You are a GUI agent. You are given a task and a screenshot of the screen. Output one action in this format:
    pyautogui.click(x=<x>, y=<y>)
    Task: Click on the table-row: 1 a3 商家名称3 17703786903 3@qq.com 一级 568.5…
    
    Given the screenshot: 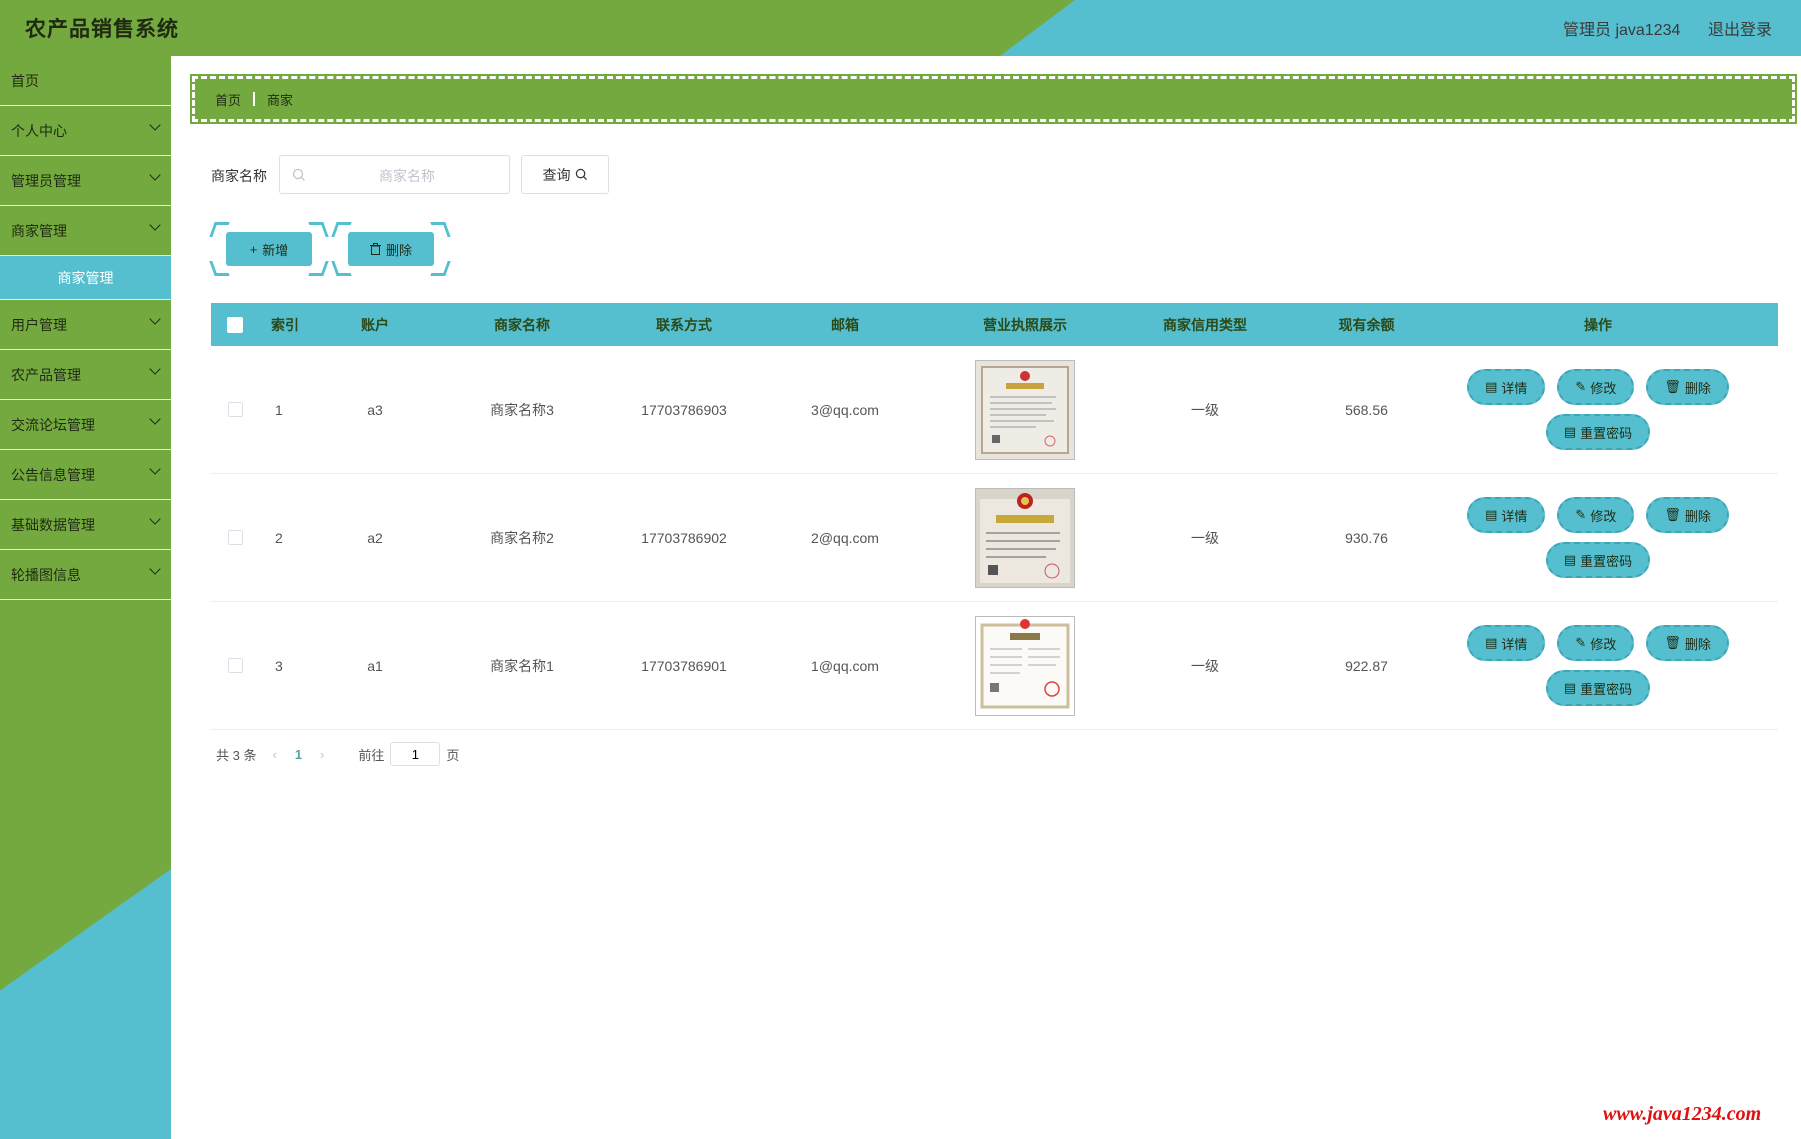 What is the action you would take?
    pyautogui.click(x=994, y=410)
    